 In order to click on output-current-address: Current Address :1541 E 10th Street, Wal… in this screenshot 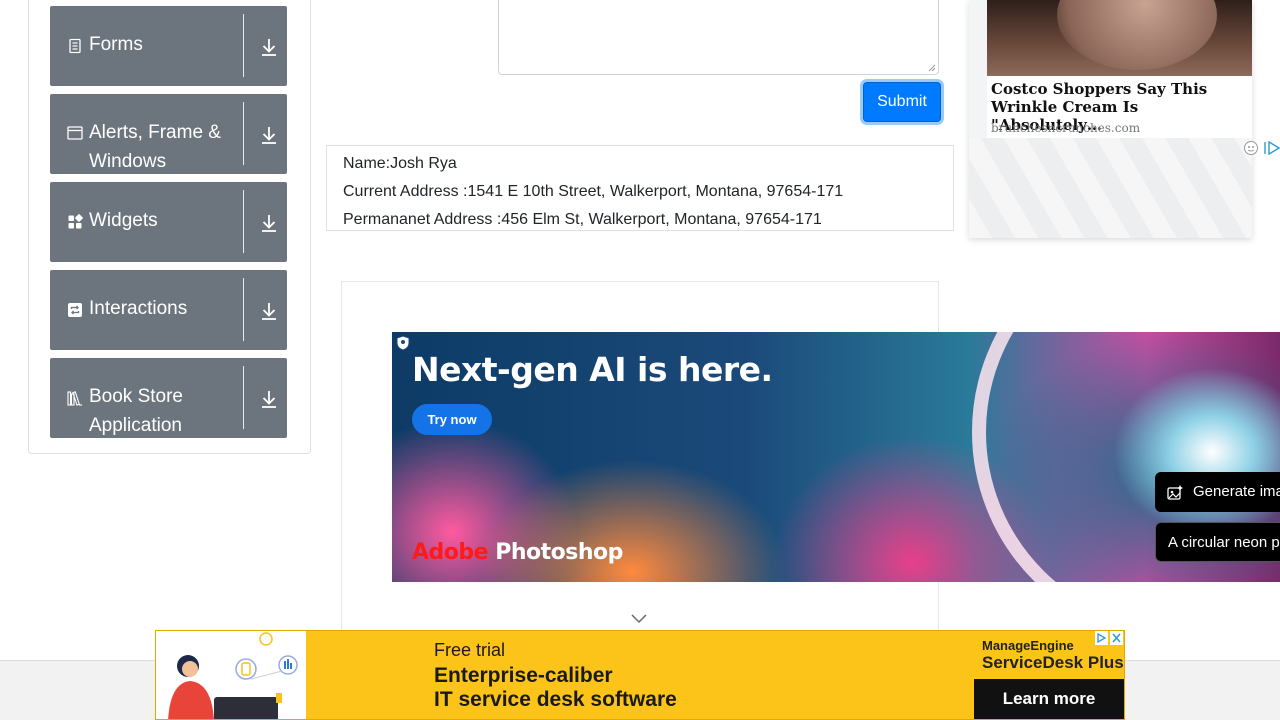, I will do `click(593, 191)`.